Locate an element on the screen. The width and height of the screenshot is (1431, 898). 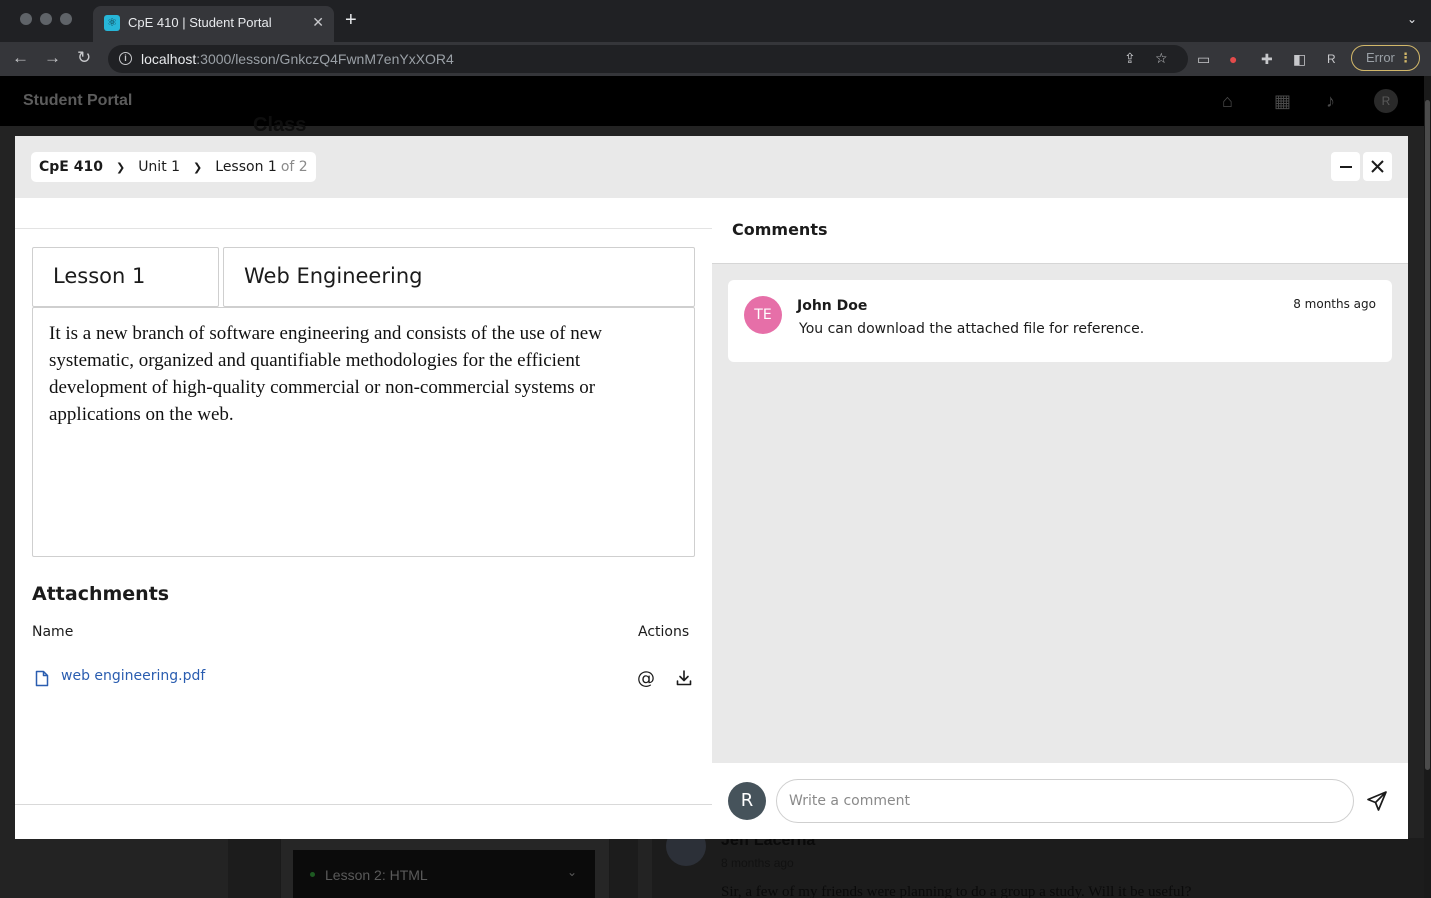
browser-tab-active: ⚛ CpE 410 | Student Portal ✕ is located at coordinates (213, 24).